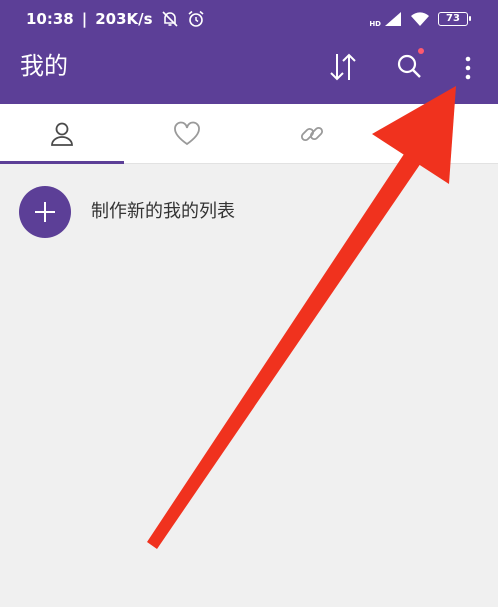 The width and height of the screenshot is (498, 607). I want to click on create-list-label: 制作新的我的列表, so click(163, 211).